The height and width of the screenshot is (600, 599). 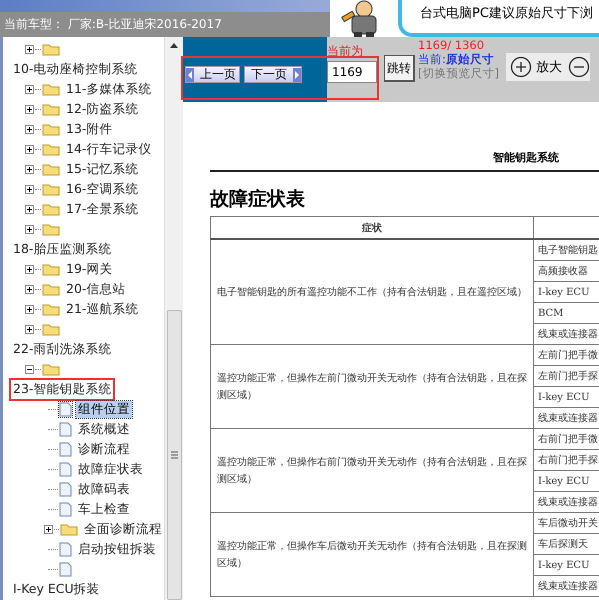 I want to click on tree-item: 13-附件, so click(x=89, y=129).